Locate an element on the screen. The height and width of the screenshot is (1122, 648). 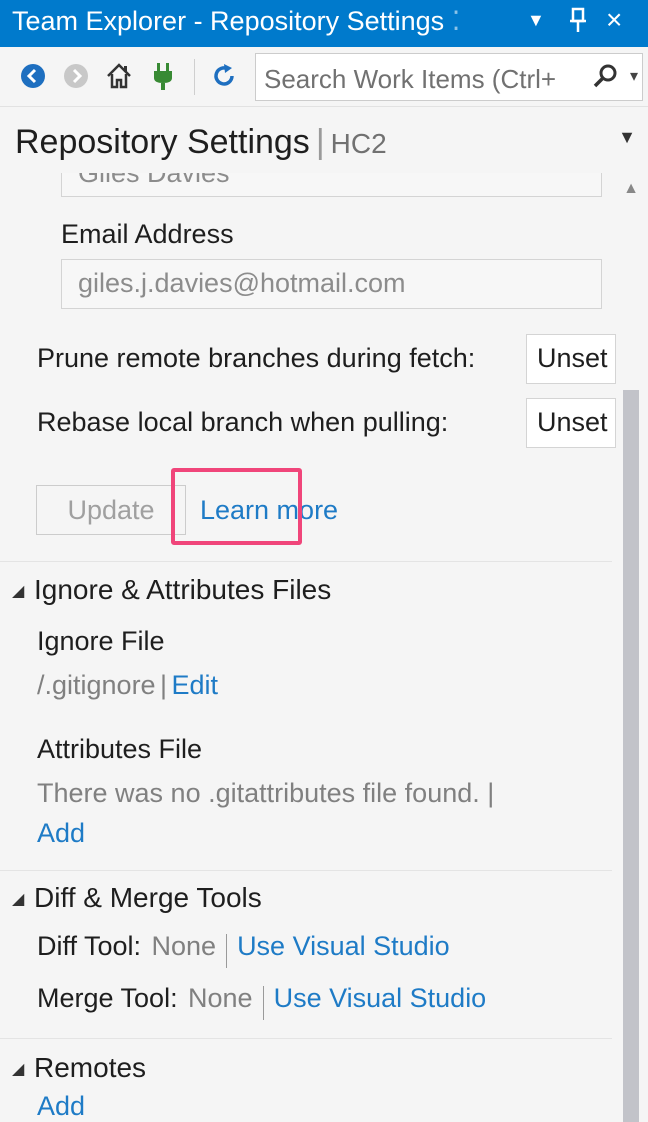
email-field: giles.j.davies@hotmail.com is located at coordinates (331, 284).